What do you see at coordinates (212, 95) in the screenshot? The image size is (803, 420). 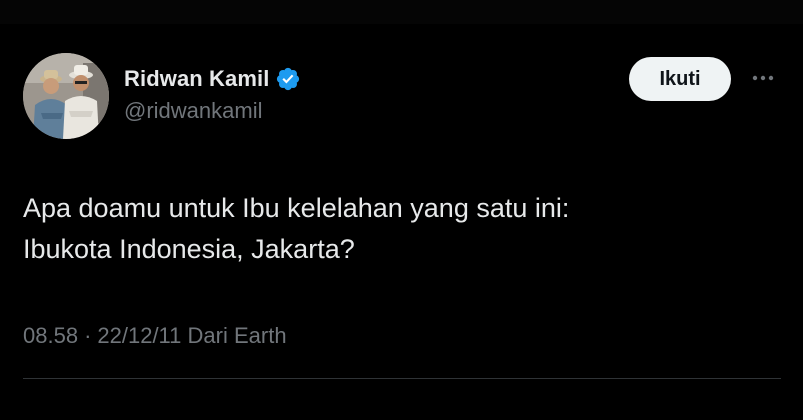 I see `author-identity: Ridwan Kamil @ridwankamil` at bounding box center [212, 95].